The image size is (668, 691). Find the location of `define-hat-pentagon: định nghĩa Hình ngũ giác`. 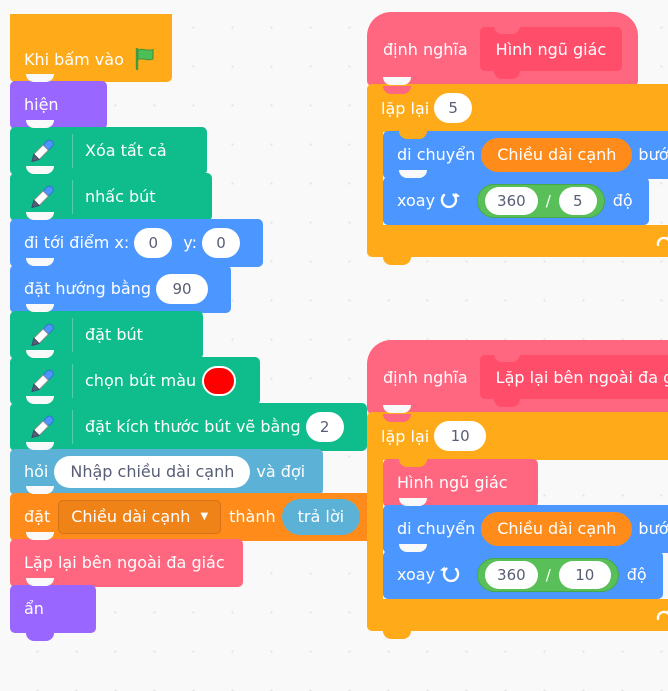

define-hat-pentagon: định nghĩa Hình ngũ giác is located at coordinates (503, 53).